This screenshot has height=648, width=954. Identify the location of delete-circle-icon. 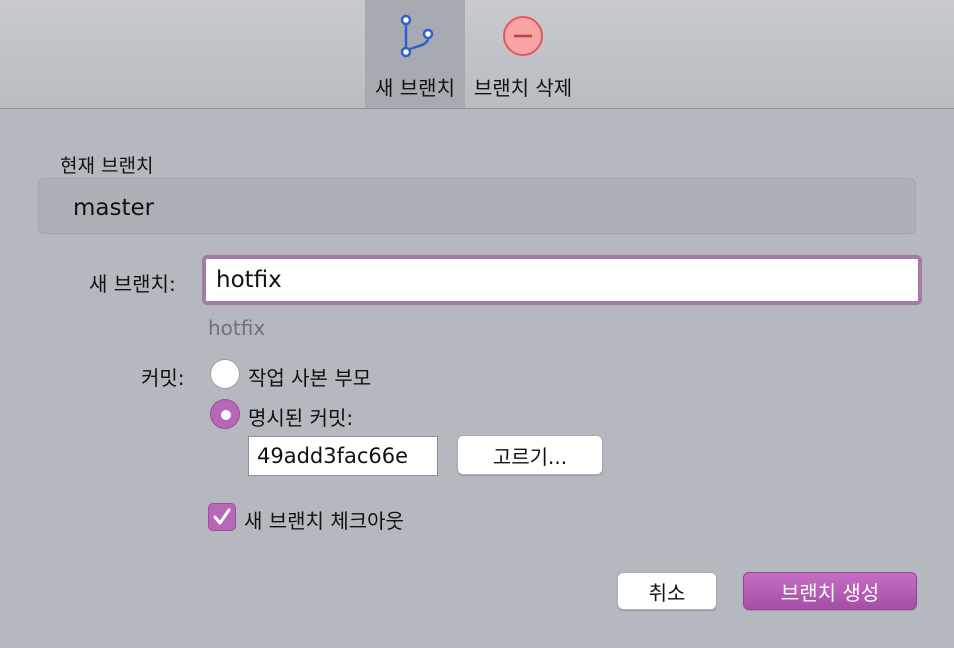
(523, 36).